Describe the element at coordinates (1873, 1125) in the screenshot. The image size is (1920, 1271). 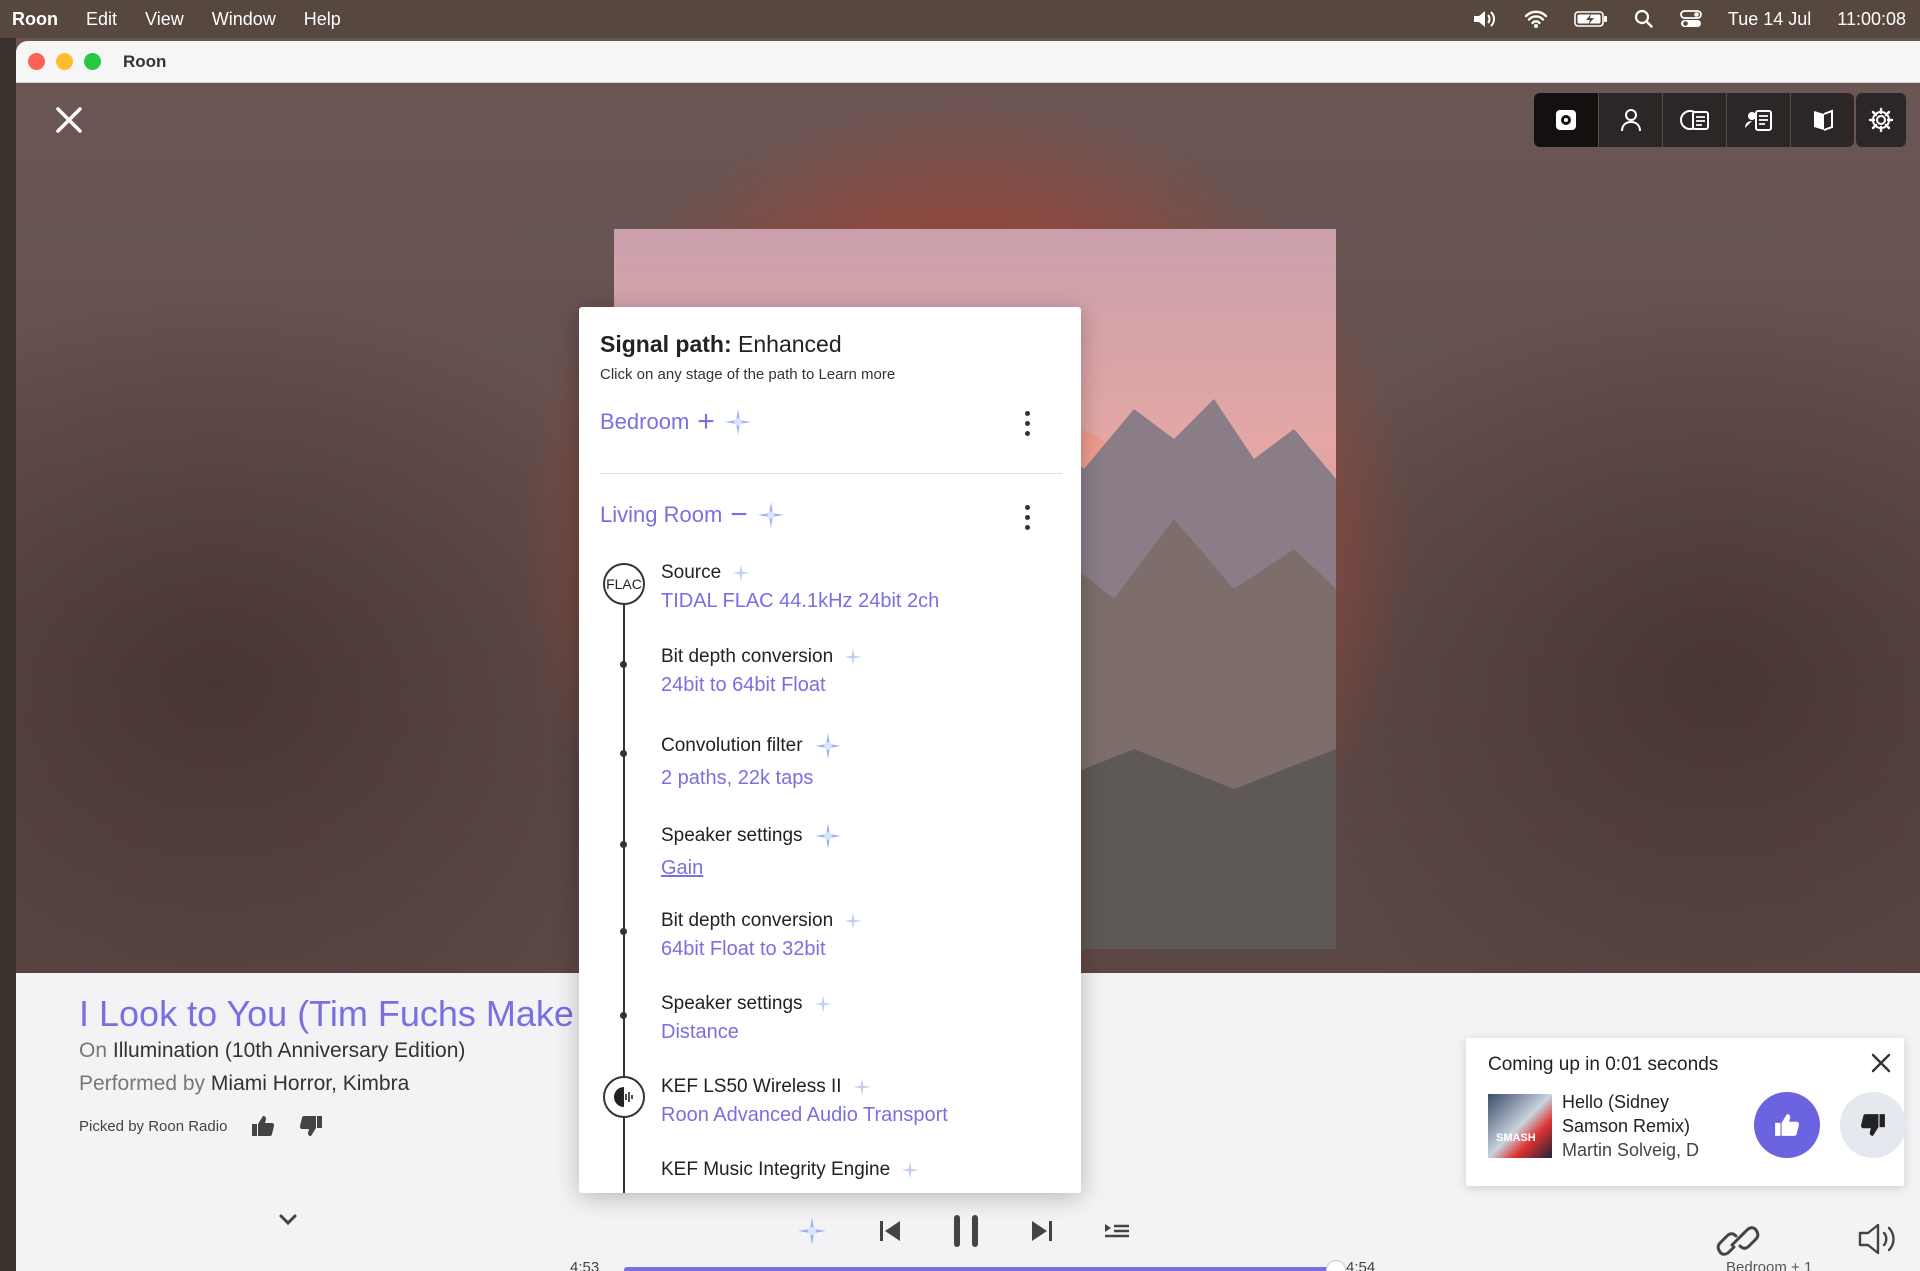
I see `up-next-dislike-button` at that location.